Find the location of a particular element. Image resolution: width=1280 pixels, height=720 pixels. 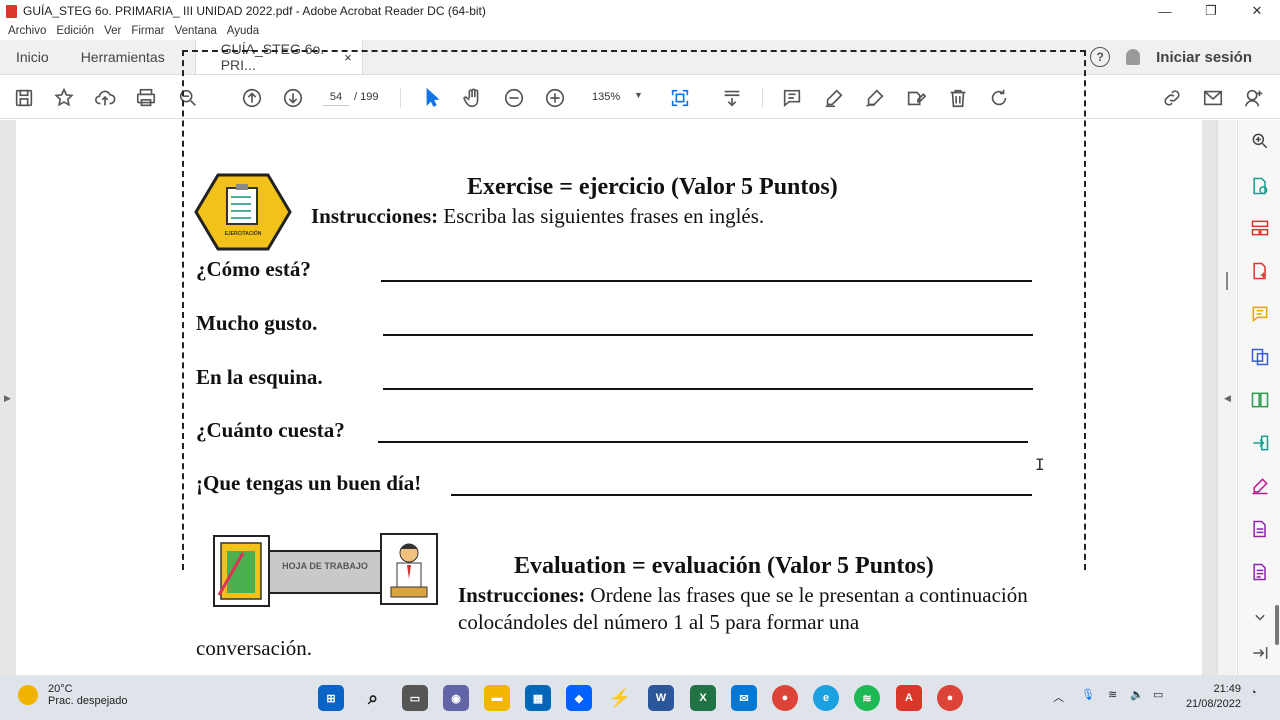

evaluation-title: Evaluation = evaluación (Valor 5 Puntos) is located at coordinates (724, 566).